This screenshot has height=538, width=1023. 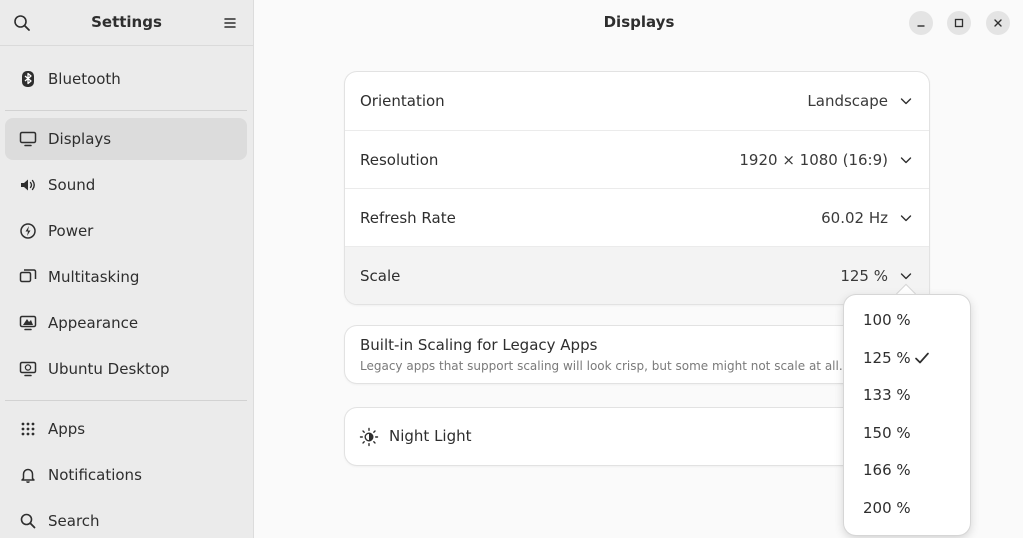 I want to click on sidebar-item-label: Notifications, so click(x=95, y=475).